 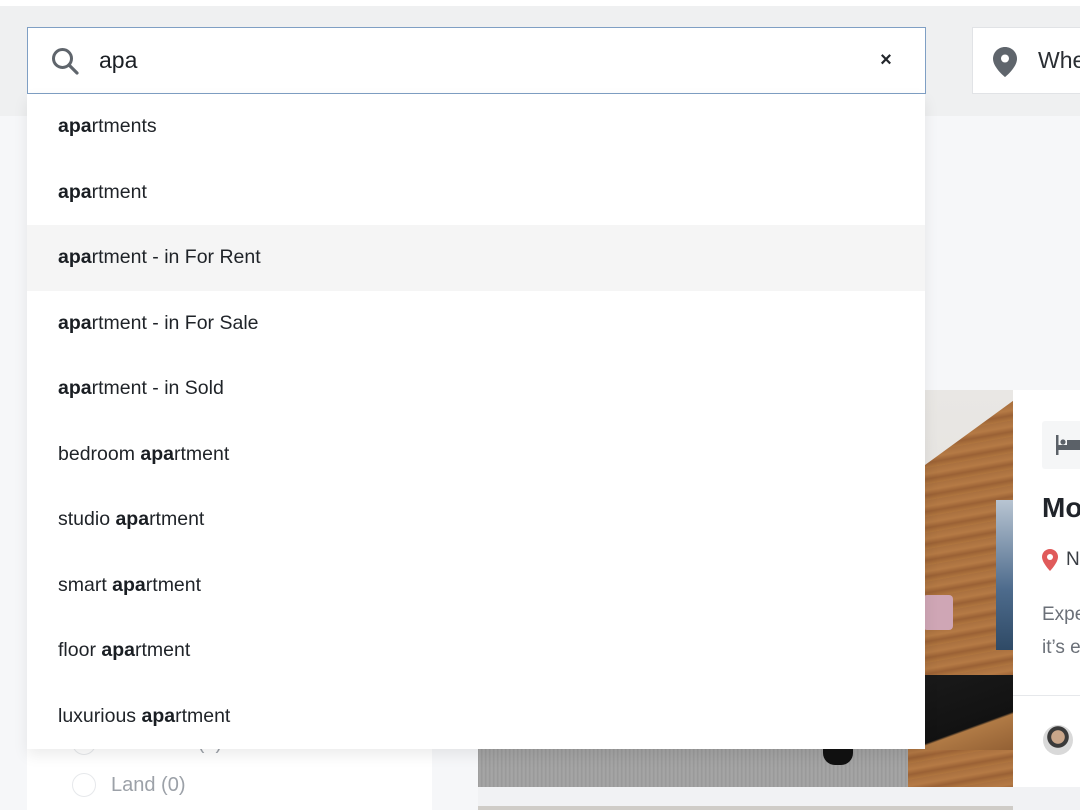 What do you see at coordinates (148, 784) in the screenshot?
I see `filter-label: Land (0)` at bounding box center [148, 784].